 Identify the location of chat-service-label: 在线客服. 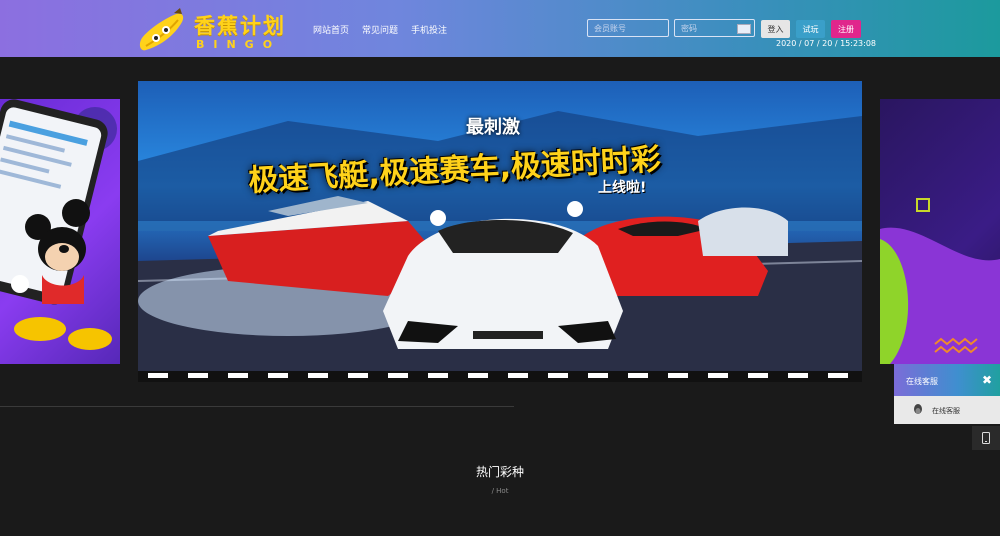
(946, 411).